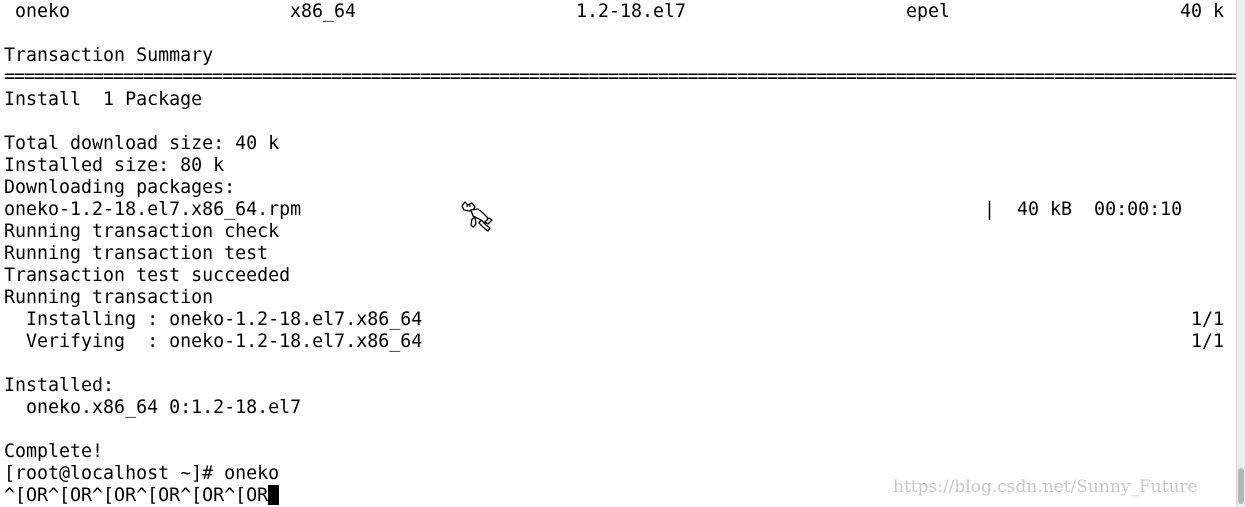 The image size is (1245, 507). I want to click on total-download-line: Total download size: 40 k, so click(142, 143).